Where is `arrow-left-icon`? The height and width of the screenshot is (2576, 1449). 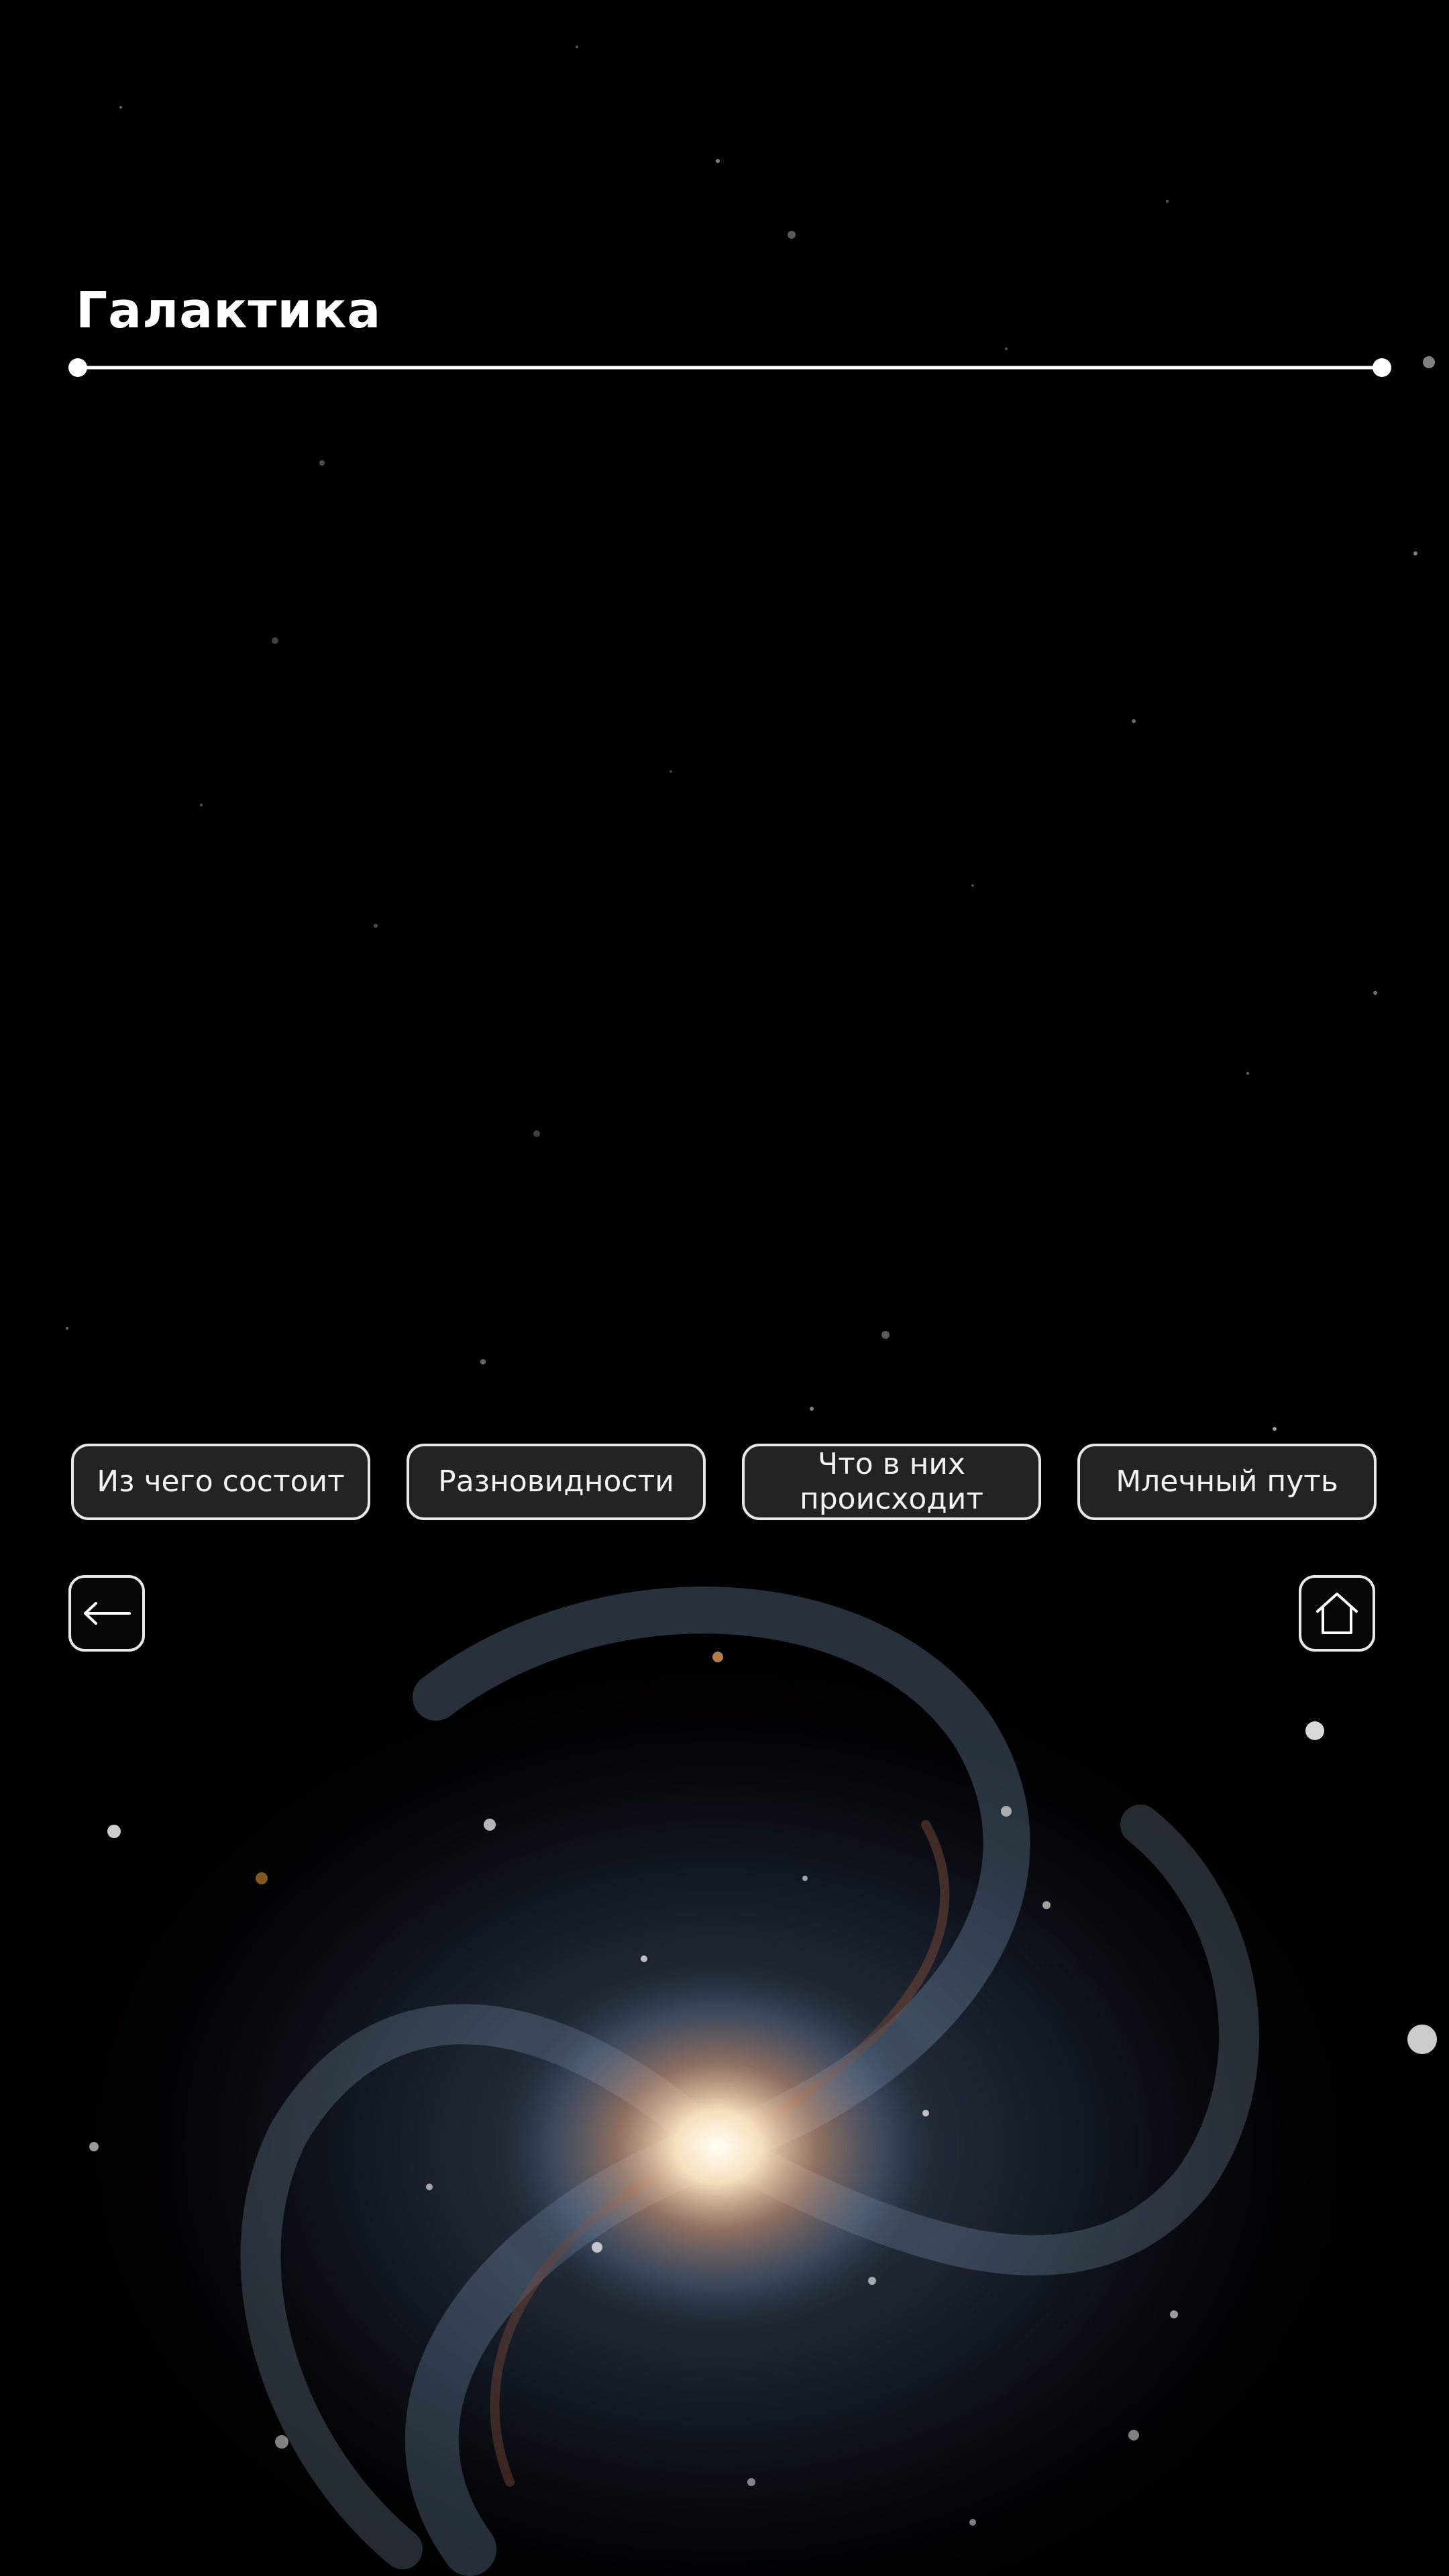 arrow-left-icon is located at coordinates (107, 1613).